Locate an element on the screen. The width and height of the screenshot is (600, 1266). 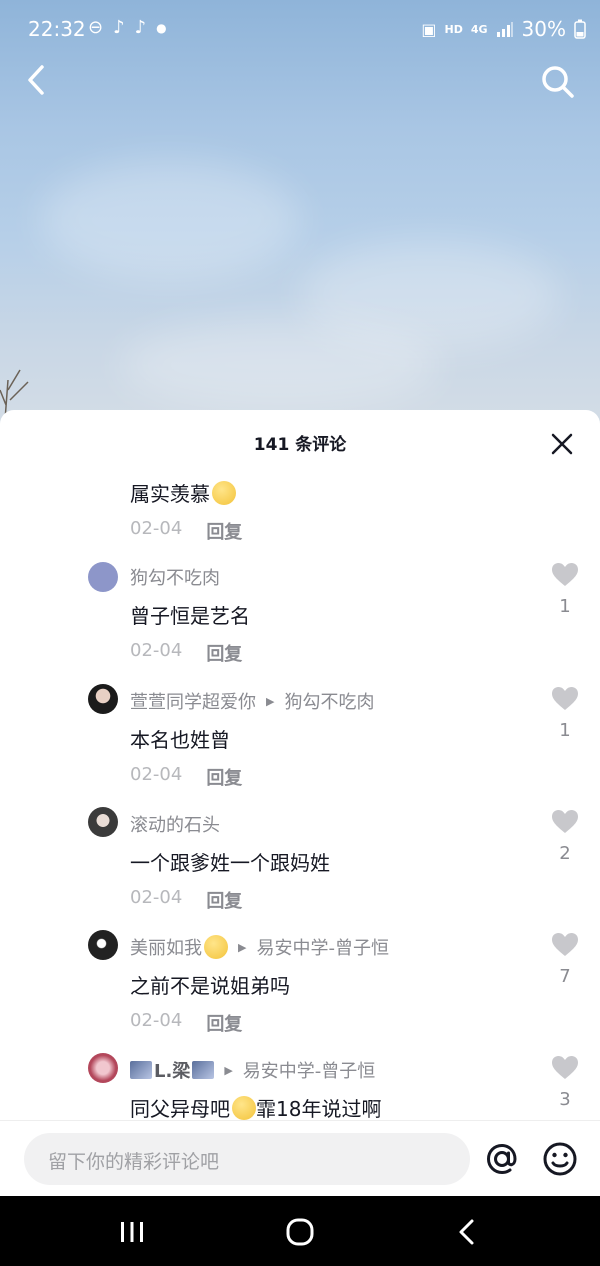
recent-apps-button is located at coordinates (132, 1232).